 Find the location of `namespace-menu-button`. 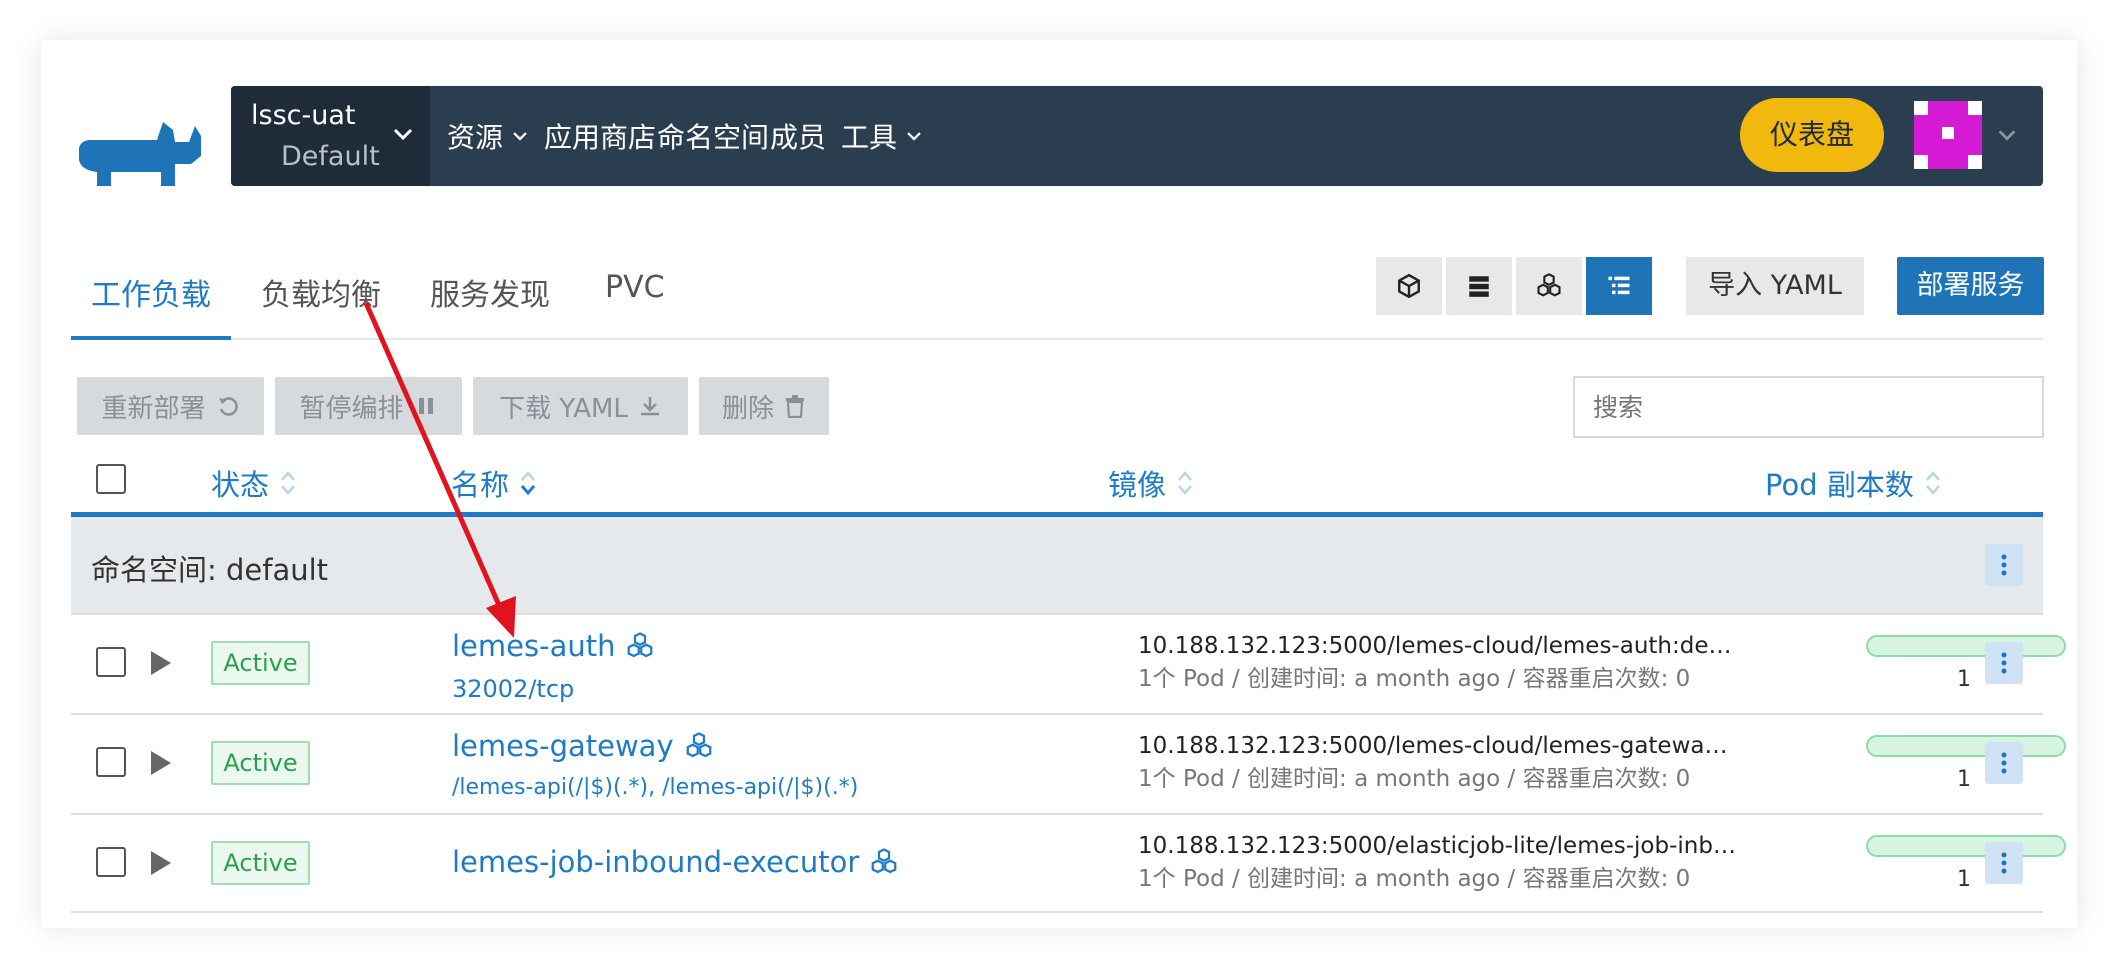

namespace-menu-button is located at coordinates (2004, 565).